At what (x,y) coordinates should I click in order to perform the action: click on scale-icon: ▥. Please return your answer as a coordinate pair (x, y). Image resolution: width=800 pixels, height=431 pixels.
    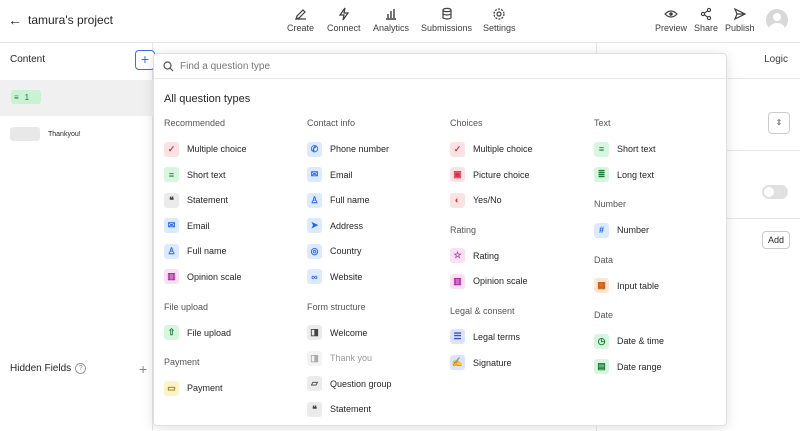
    Looking at the image, I should click on (171, 277).